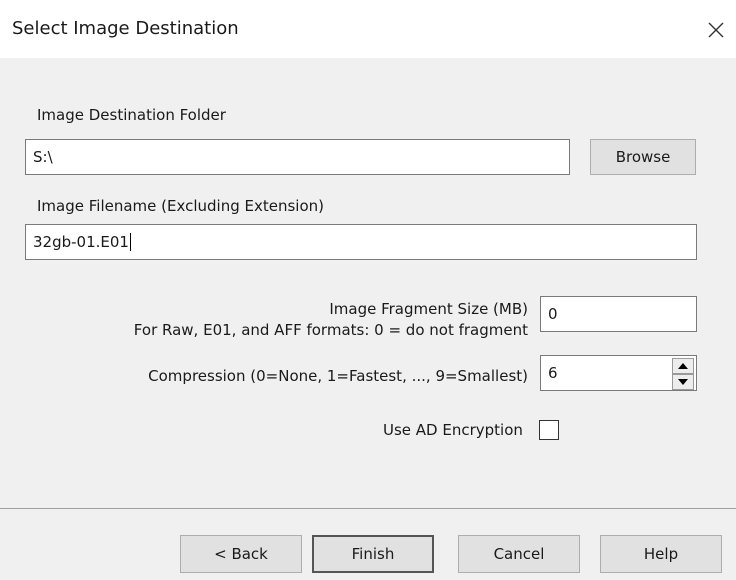 This screenshot has height=580, width=736. What do you see at coordinates (297, 157) in the screenshot?
I see `dest-folder-input: S:\` at bounding box center [297, 157].